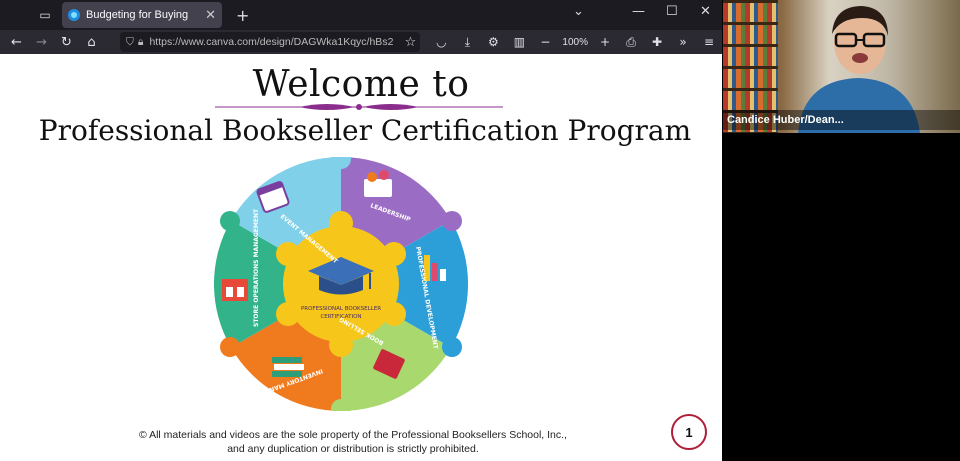 This screenshot has width=960, height=461. What do you see at coordinates (256, 267) in the screenshot?
I see `label-store-operations: STORE OPERATIONS MANAGEMENT` at bounding box center [256, 267].